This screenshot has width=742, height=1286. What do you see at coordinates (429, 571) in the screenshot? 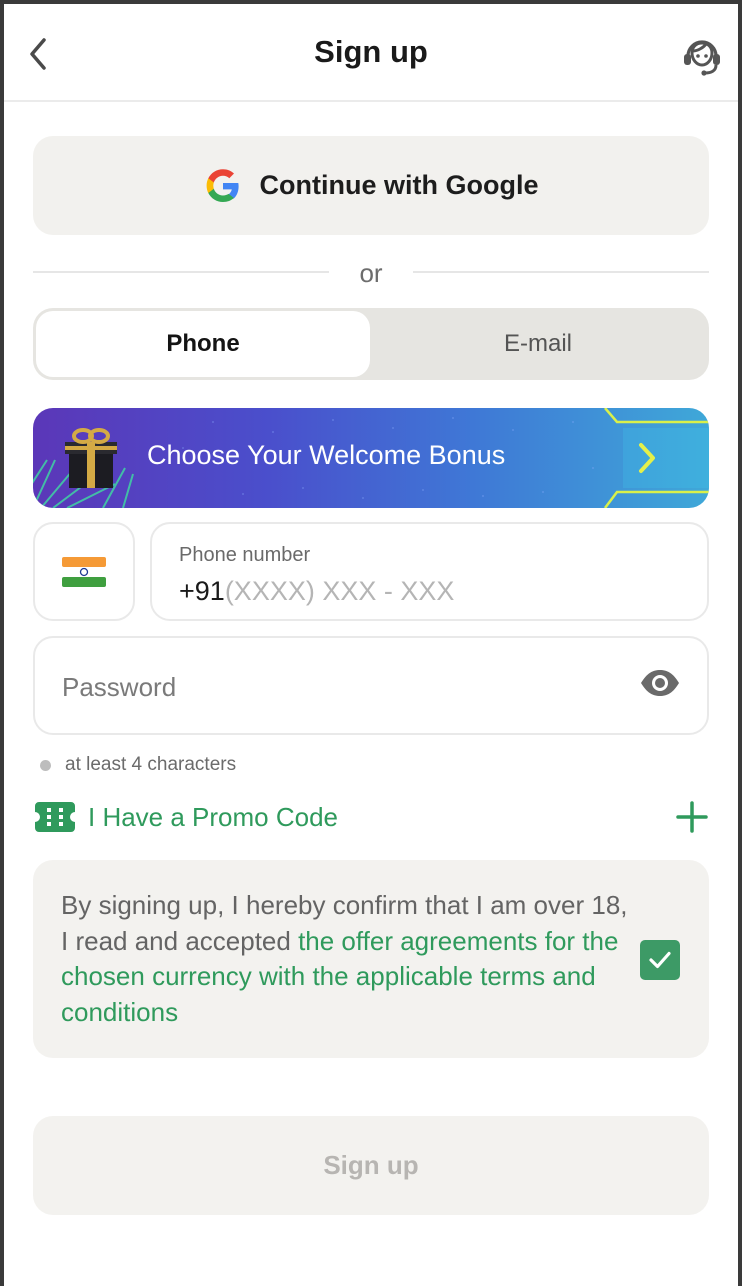
I see `phone-number-field: Phone number +91(XXXX) XXX - XXX` at bounding box center [429, 571].